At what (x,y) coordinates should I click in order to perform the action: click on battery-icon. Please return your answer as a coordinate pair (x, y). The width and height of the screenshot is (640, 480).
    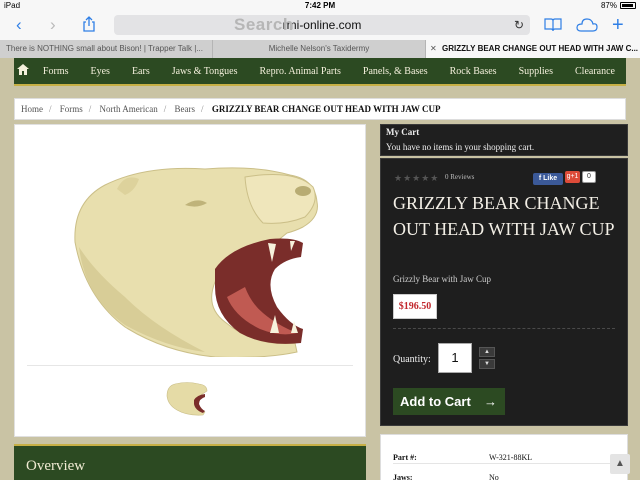
    Looking at the image, I should click on (628, 5).